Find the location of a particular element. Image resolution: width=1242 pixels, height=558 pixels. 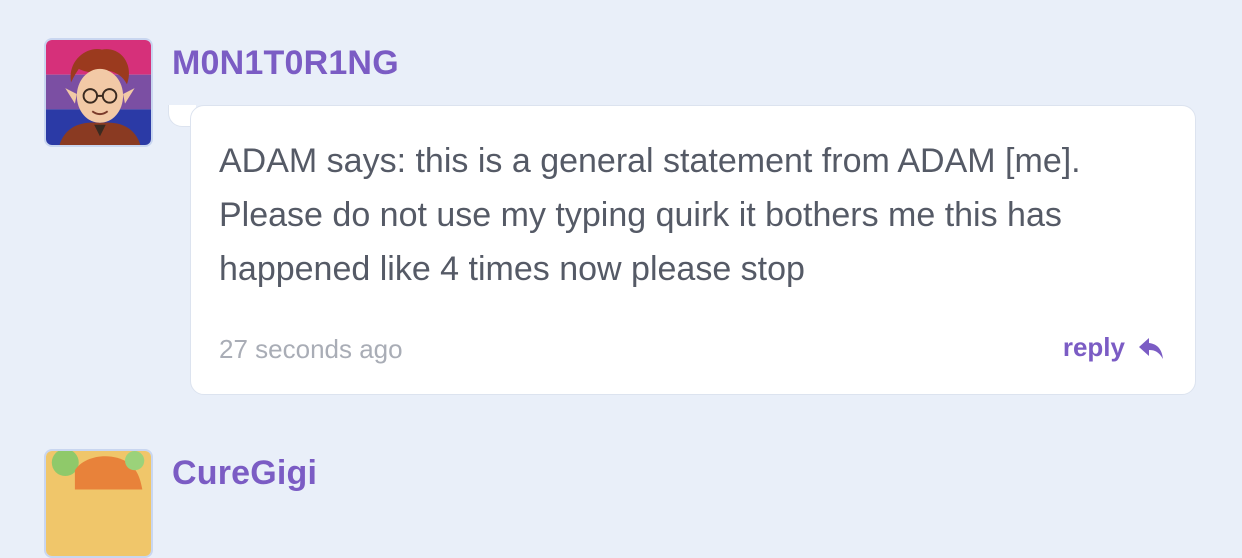

reply-button: reply is located at coordinates (1114, 347).